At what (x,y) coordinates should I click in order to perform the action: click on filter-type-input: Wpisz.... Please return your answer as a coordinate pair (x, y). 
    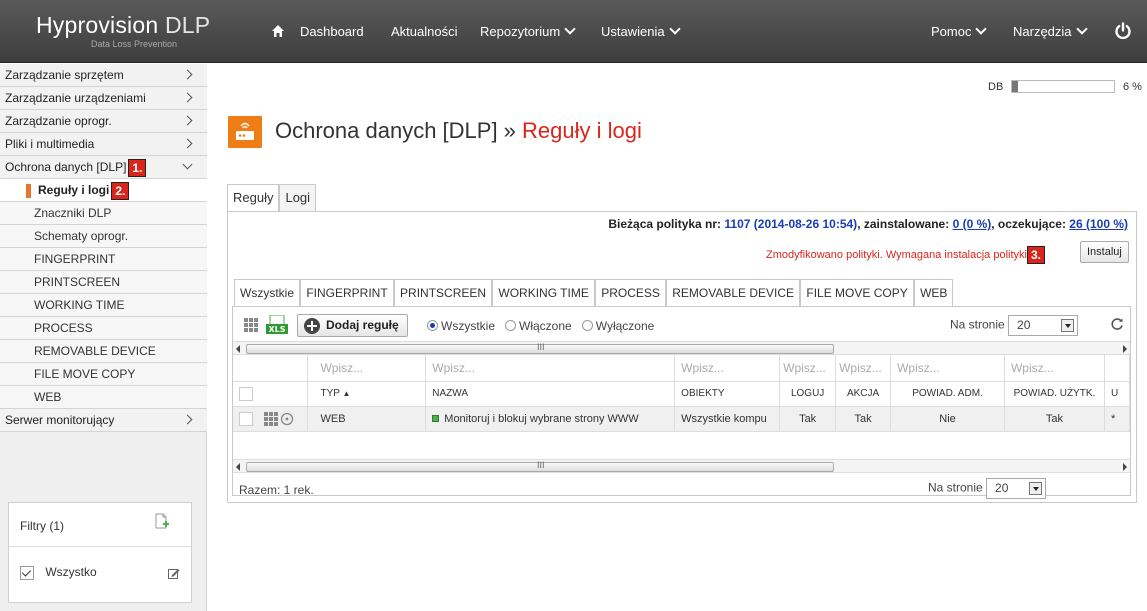
    Looking at the image, I should click on (367, 368).